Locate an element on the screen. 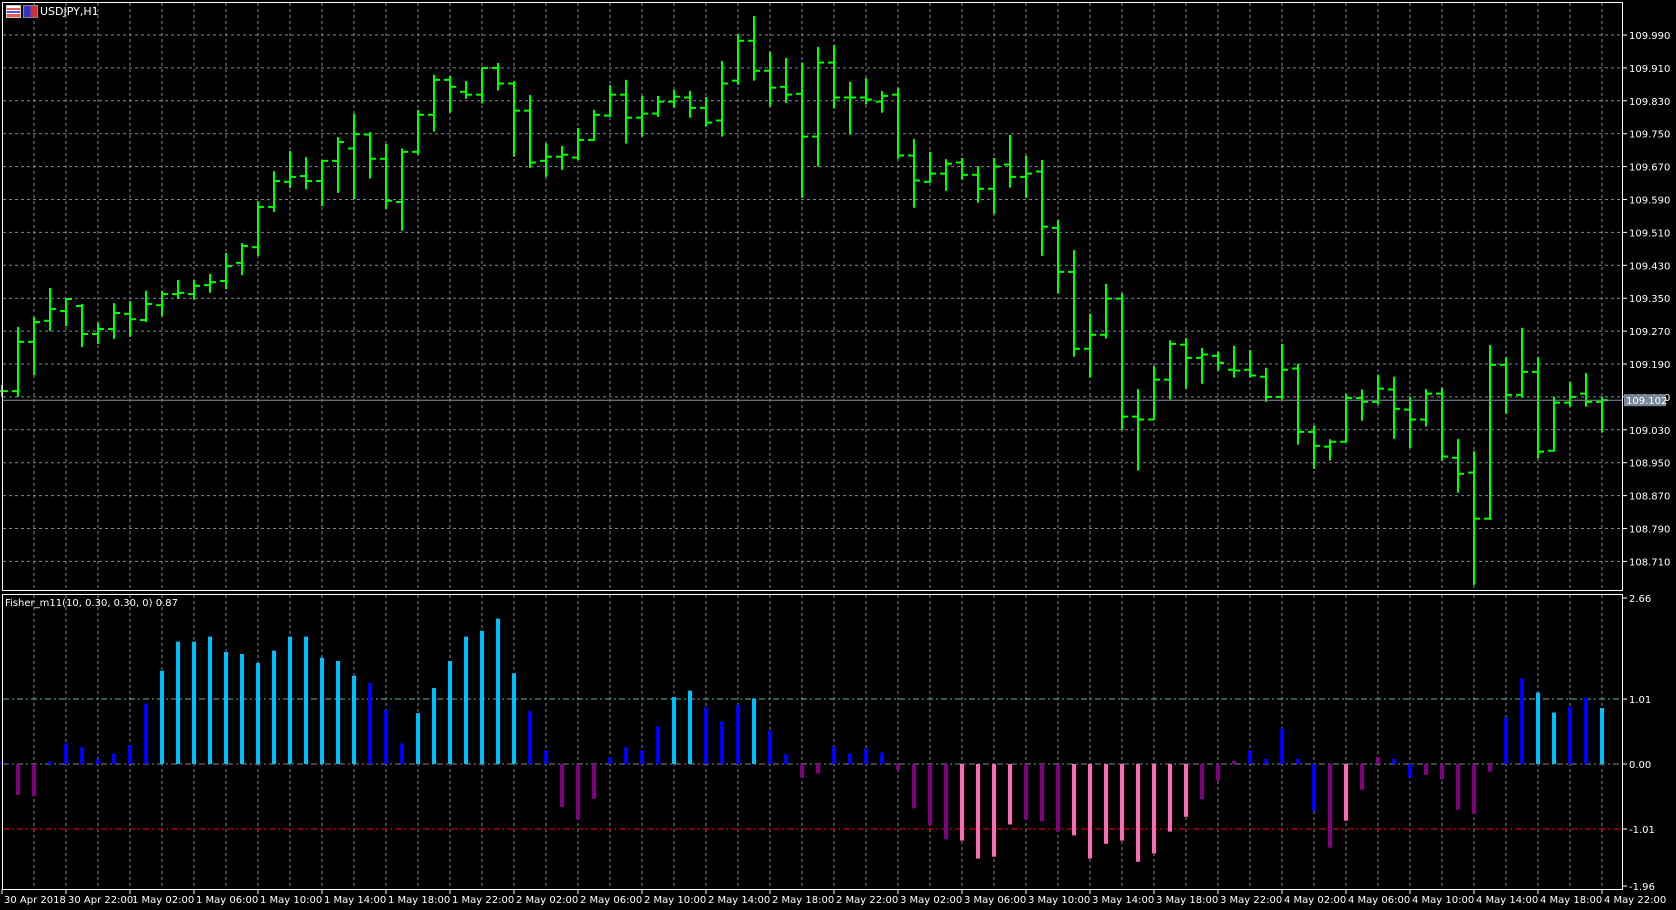 The height and width of the screenshot is (910, 1676). time-tick-label: 4 May 10:00 is located at coordinates (1443, 900).